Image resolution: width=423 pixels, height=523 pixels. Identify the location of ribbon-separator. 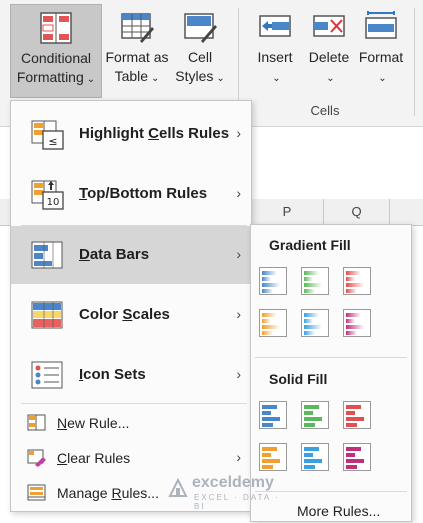
(414, 62).